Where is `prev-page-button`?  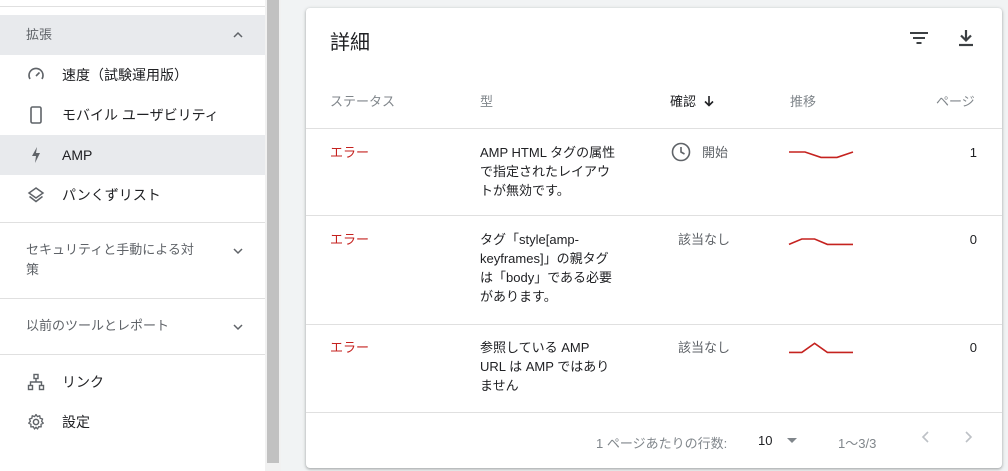 prev-page-button is located at coordinates (926, 438).